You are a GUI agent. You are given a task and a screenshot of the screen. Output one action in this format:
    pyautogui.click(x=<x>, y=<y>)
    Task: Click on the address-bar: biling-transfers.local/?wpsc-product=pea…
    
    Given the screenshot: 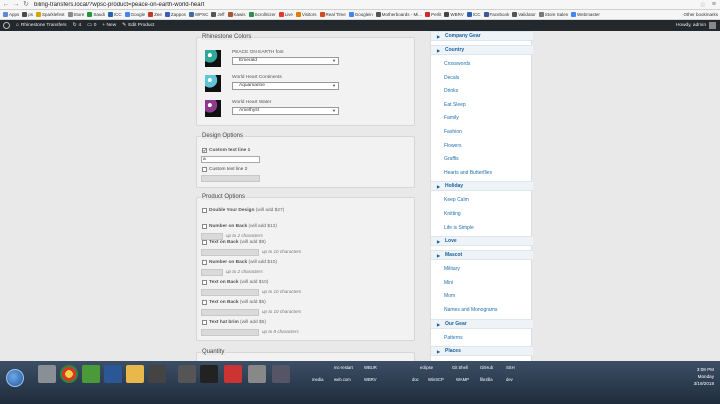 What is the action you would take?
    pyautogui.click(x=367, y=5)
    